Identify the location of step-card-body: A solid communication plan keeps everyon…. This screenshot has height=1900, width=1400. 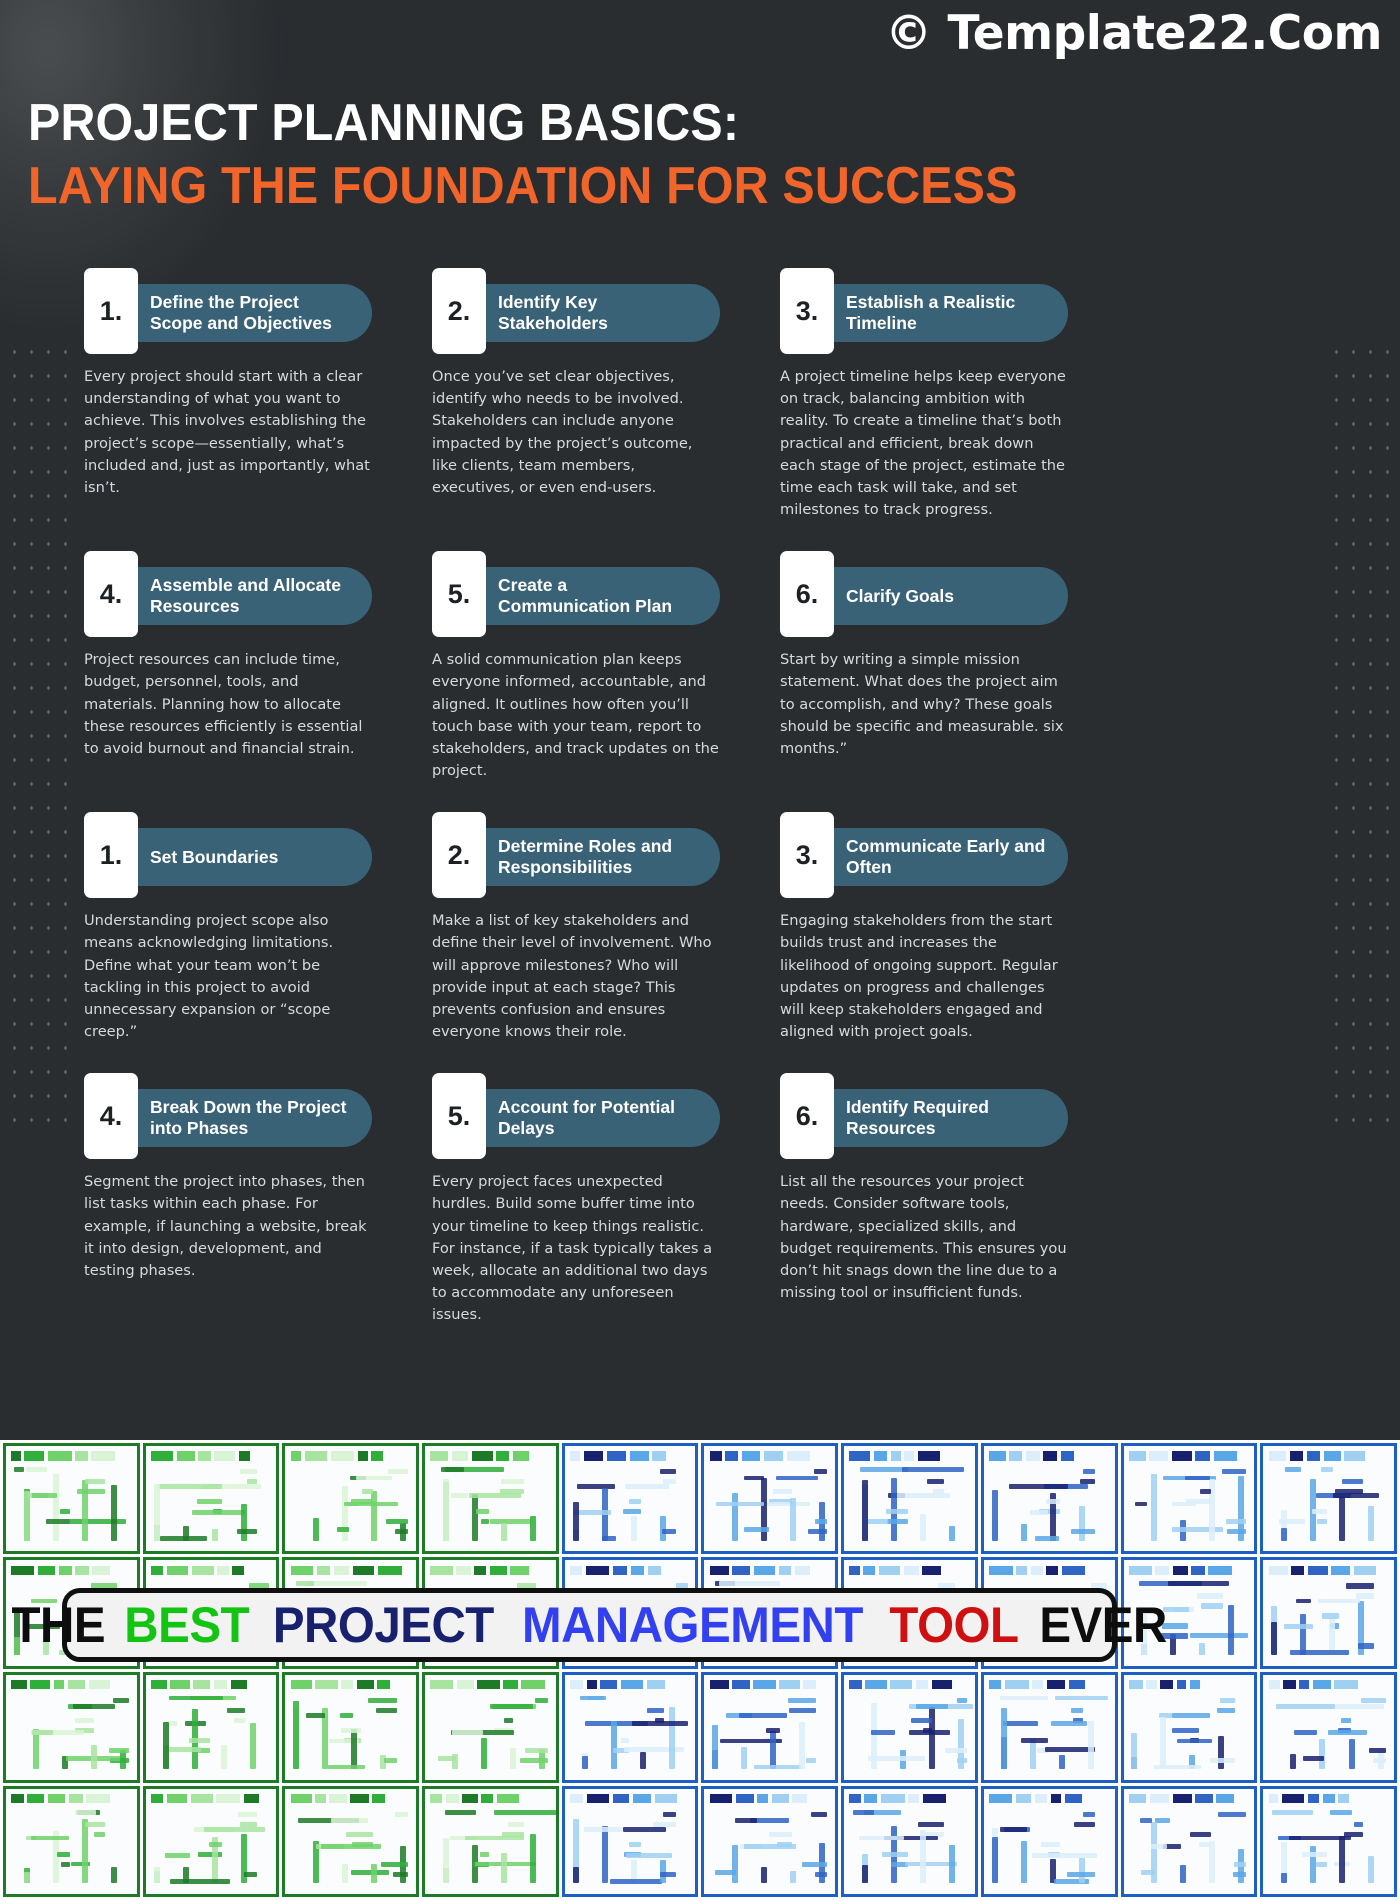
(575, 715).